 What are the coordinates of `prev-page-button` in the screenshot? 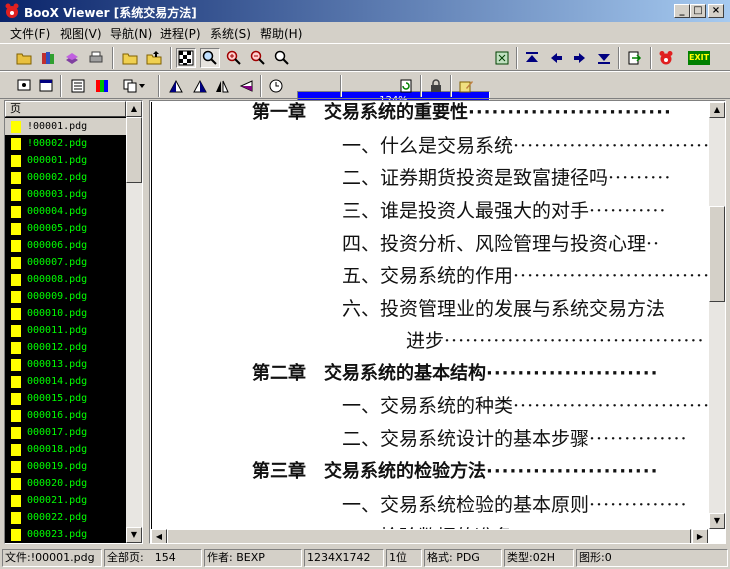 It's located at (556, 58).